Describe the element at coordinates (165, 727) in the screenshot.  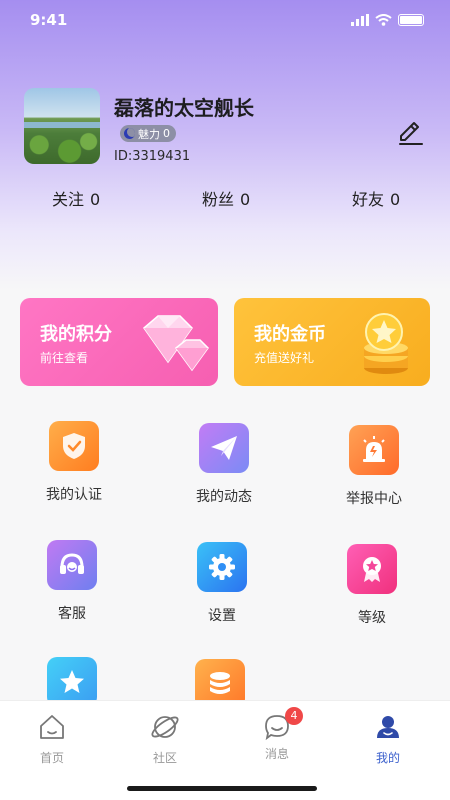
I see `planet-icon` at that location.